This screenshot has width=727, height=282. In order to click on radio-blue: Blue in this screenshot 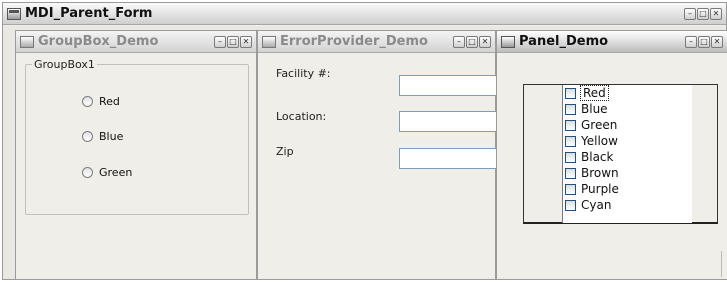, I will do `click(102, 136)`.